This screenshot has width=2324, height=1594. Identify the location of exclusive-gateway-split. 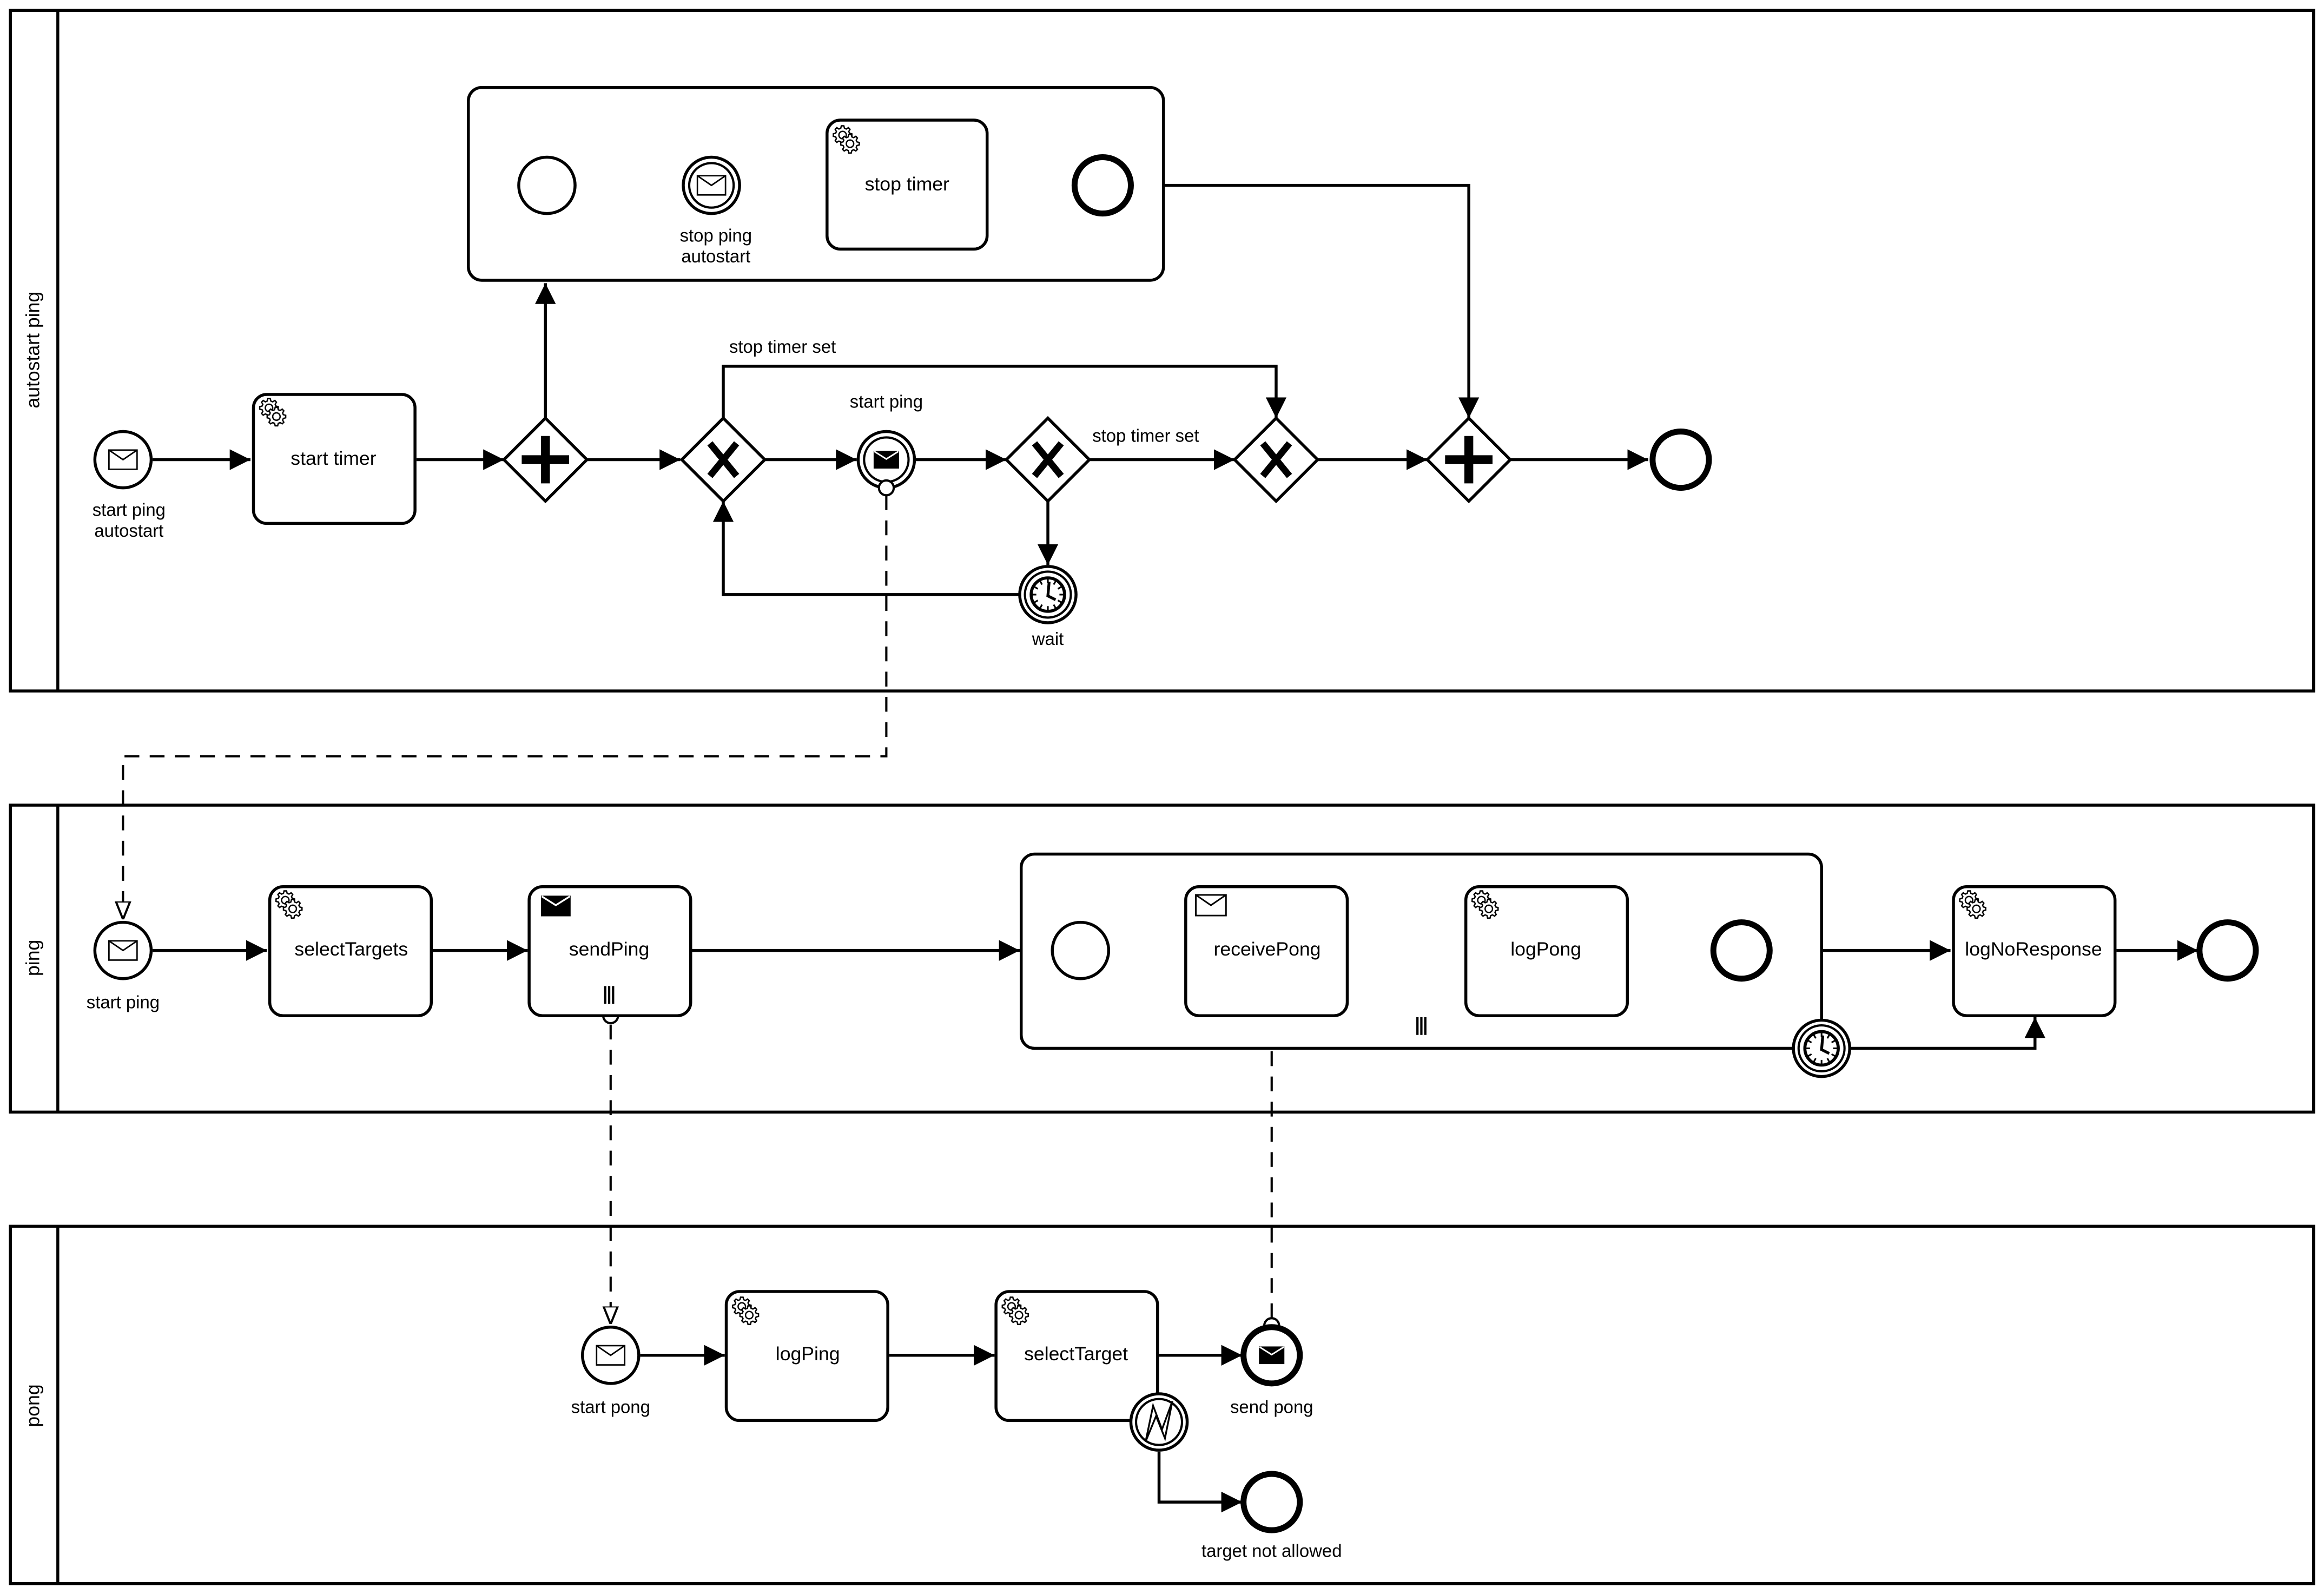
(1048, 460).